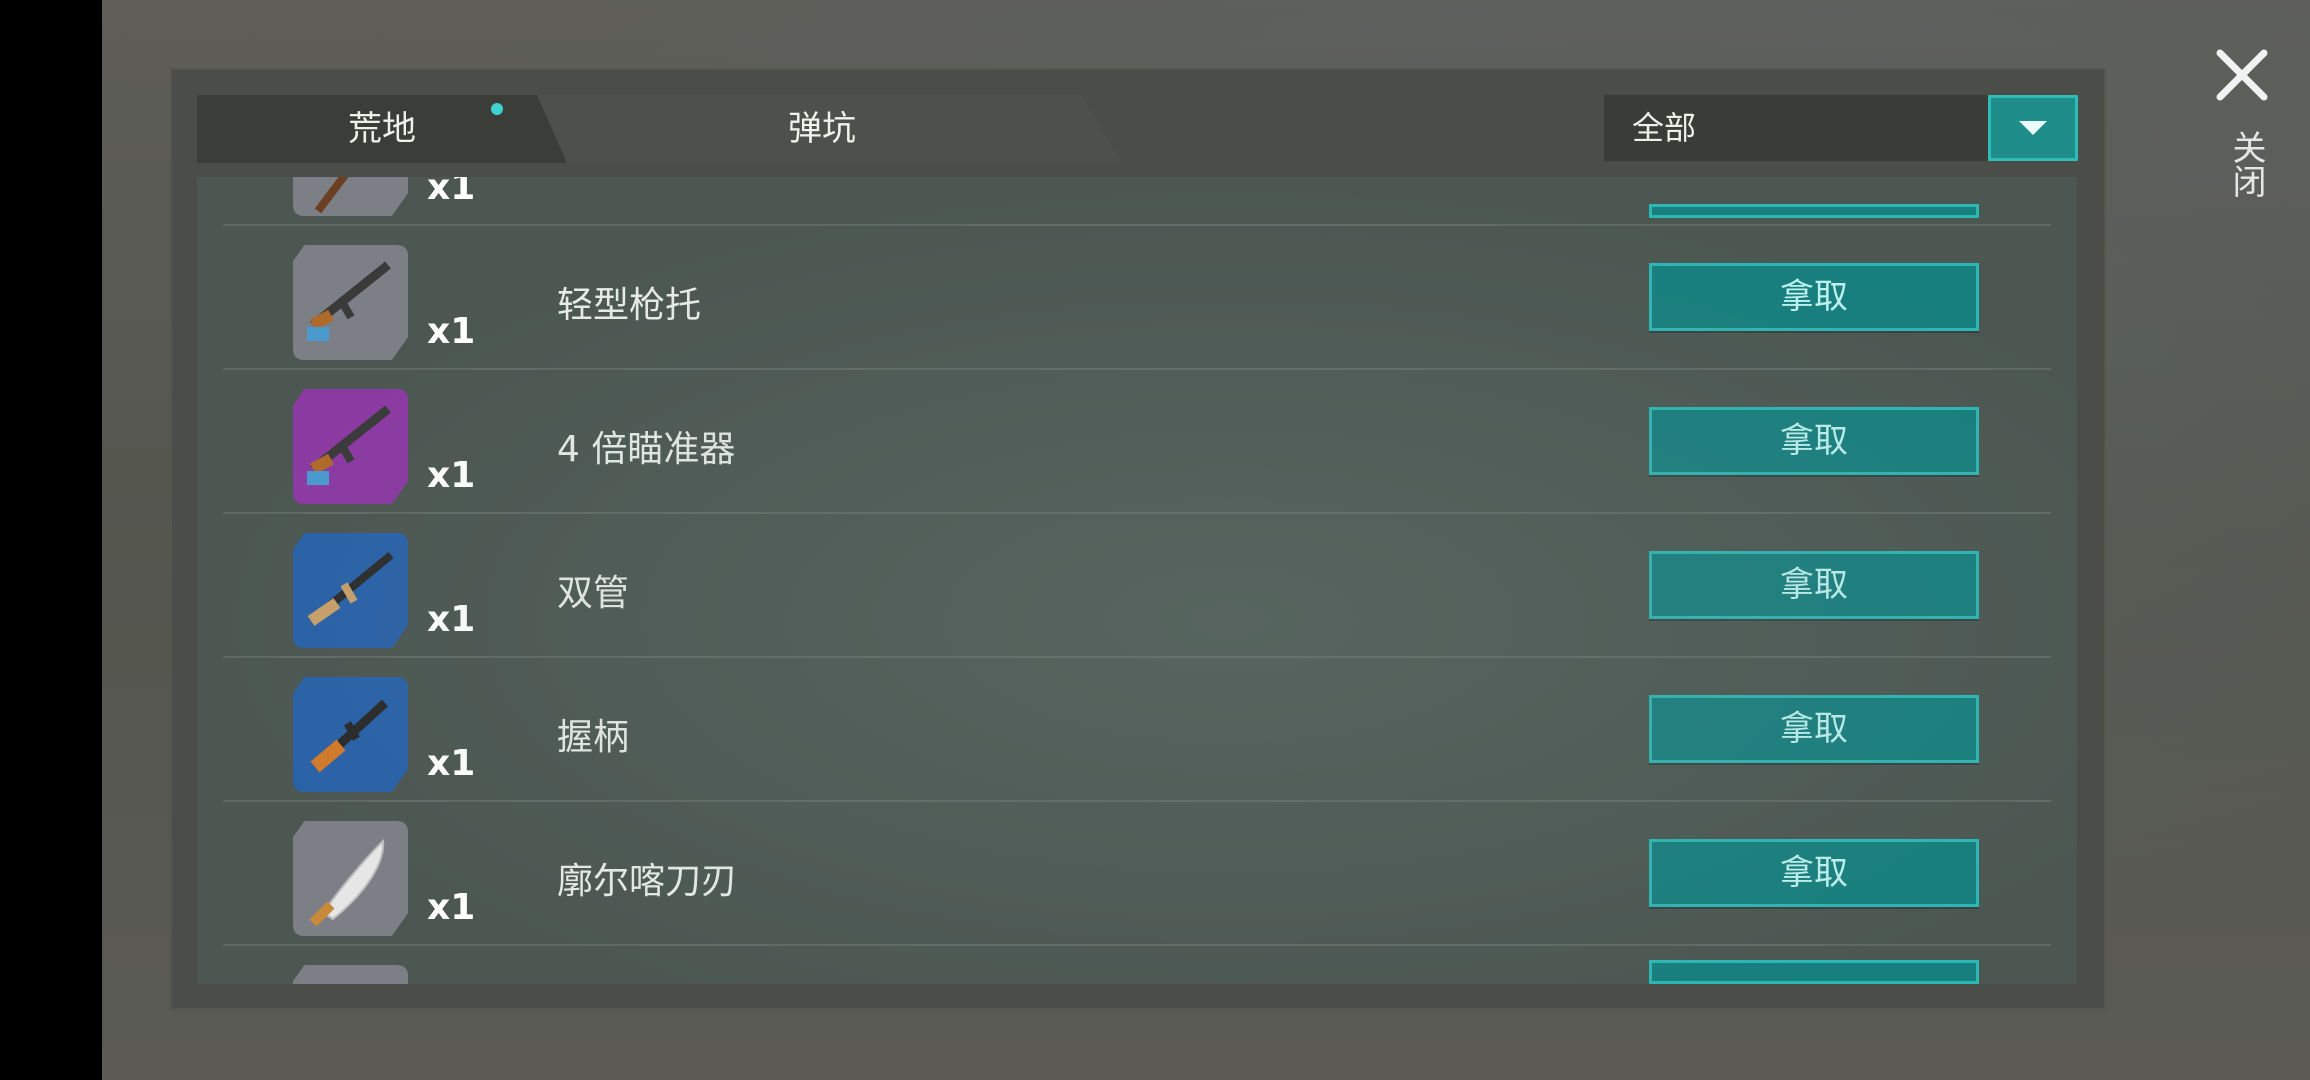 This screenshot has height=1080, width=2310. What do you see at coordinates (350, 734) in the screenshot?
I see `blueprint-blue-smg-icon` at bounding box center [350, 734].